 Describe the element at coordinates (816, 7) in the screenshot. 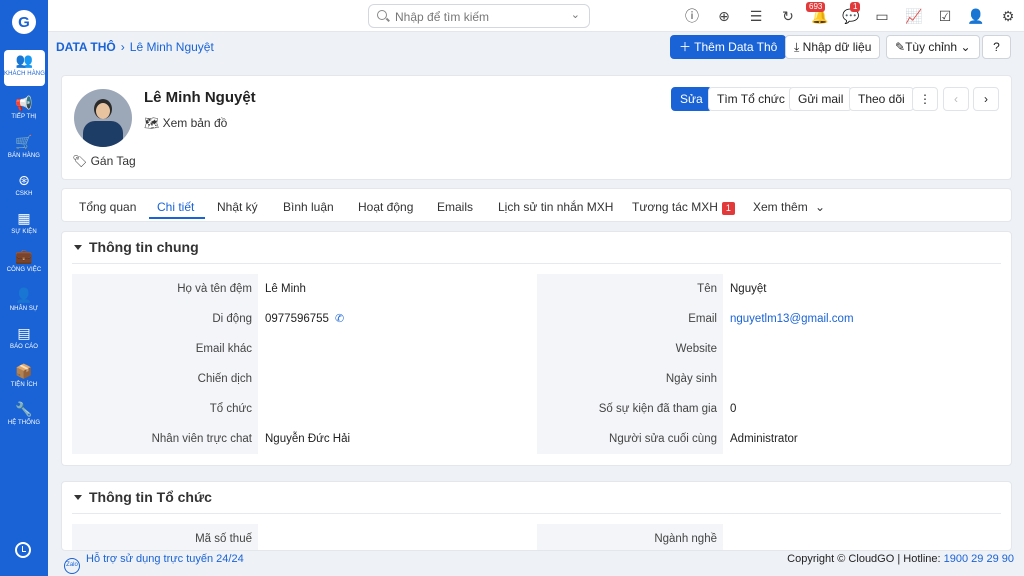

I see `notification-badge: 693` at that location.